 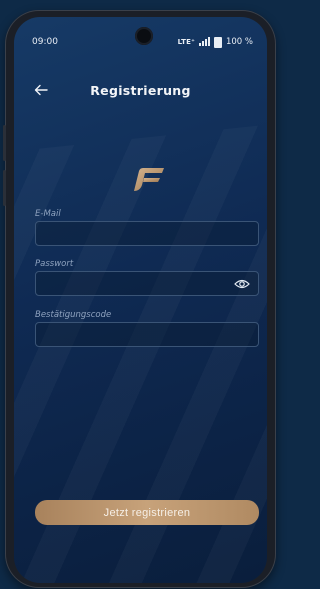 I want to click on status-right: LTE⁺ 100 %, so click(x=215, y=42).